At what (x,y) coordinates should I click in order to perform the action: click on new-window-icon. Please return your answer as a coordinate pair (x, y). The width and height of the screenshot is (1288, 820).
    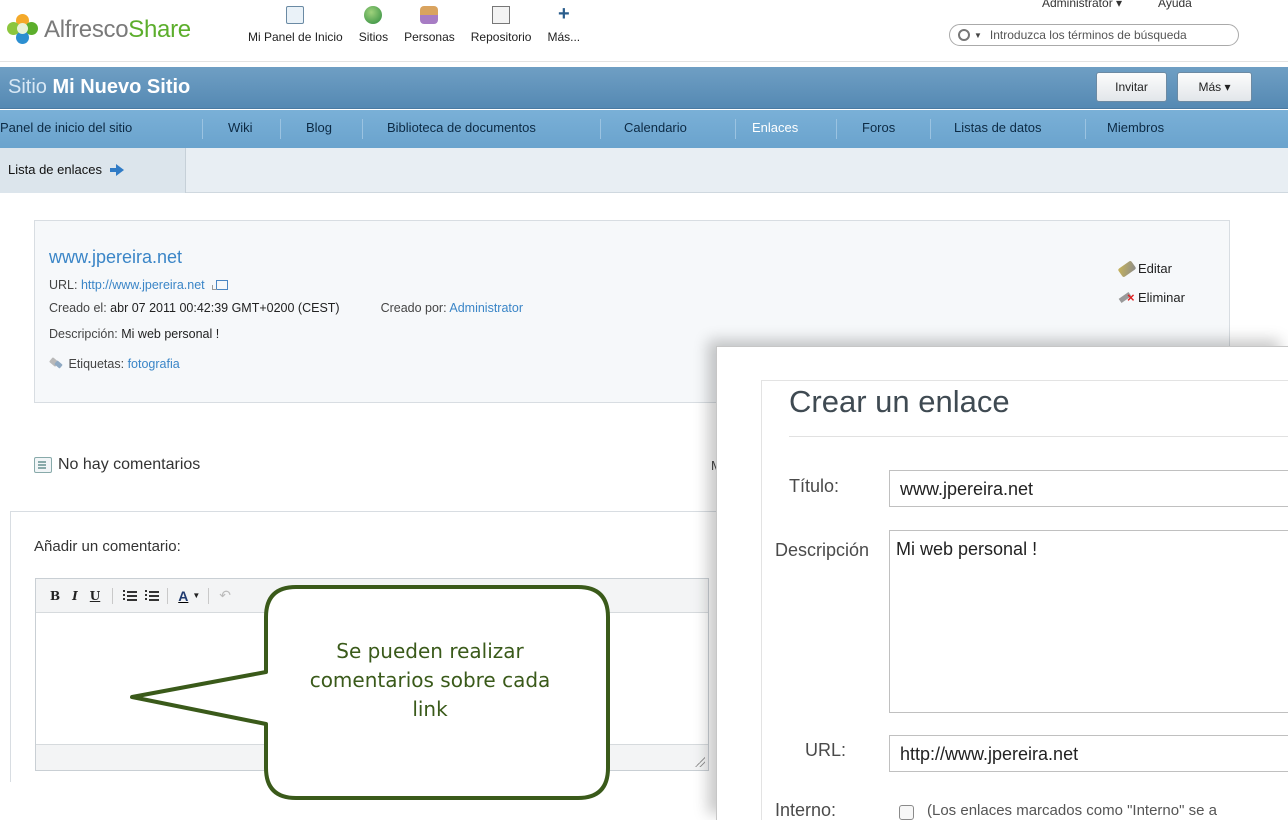
    Looking at the image, I should click on (220, 285).